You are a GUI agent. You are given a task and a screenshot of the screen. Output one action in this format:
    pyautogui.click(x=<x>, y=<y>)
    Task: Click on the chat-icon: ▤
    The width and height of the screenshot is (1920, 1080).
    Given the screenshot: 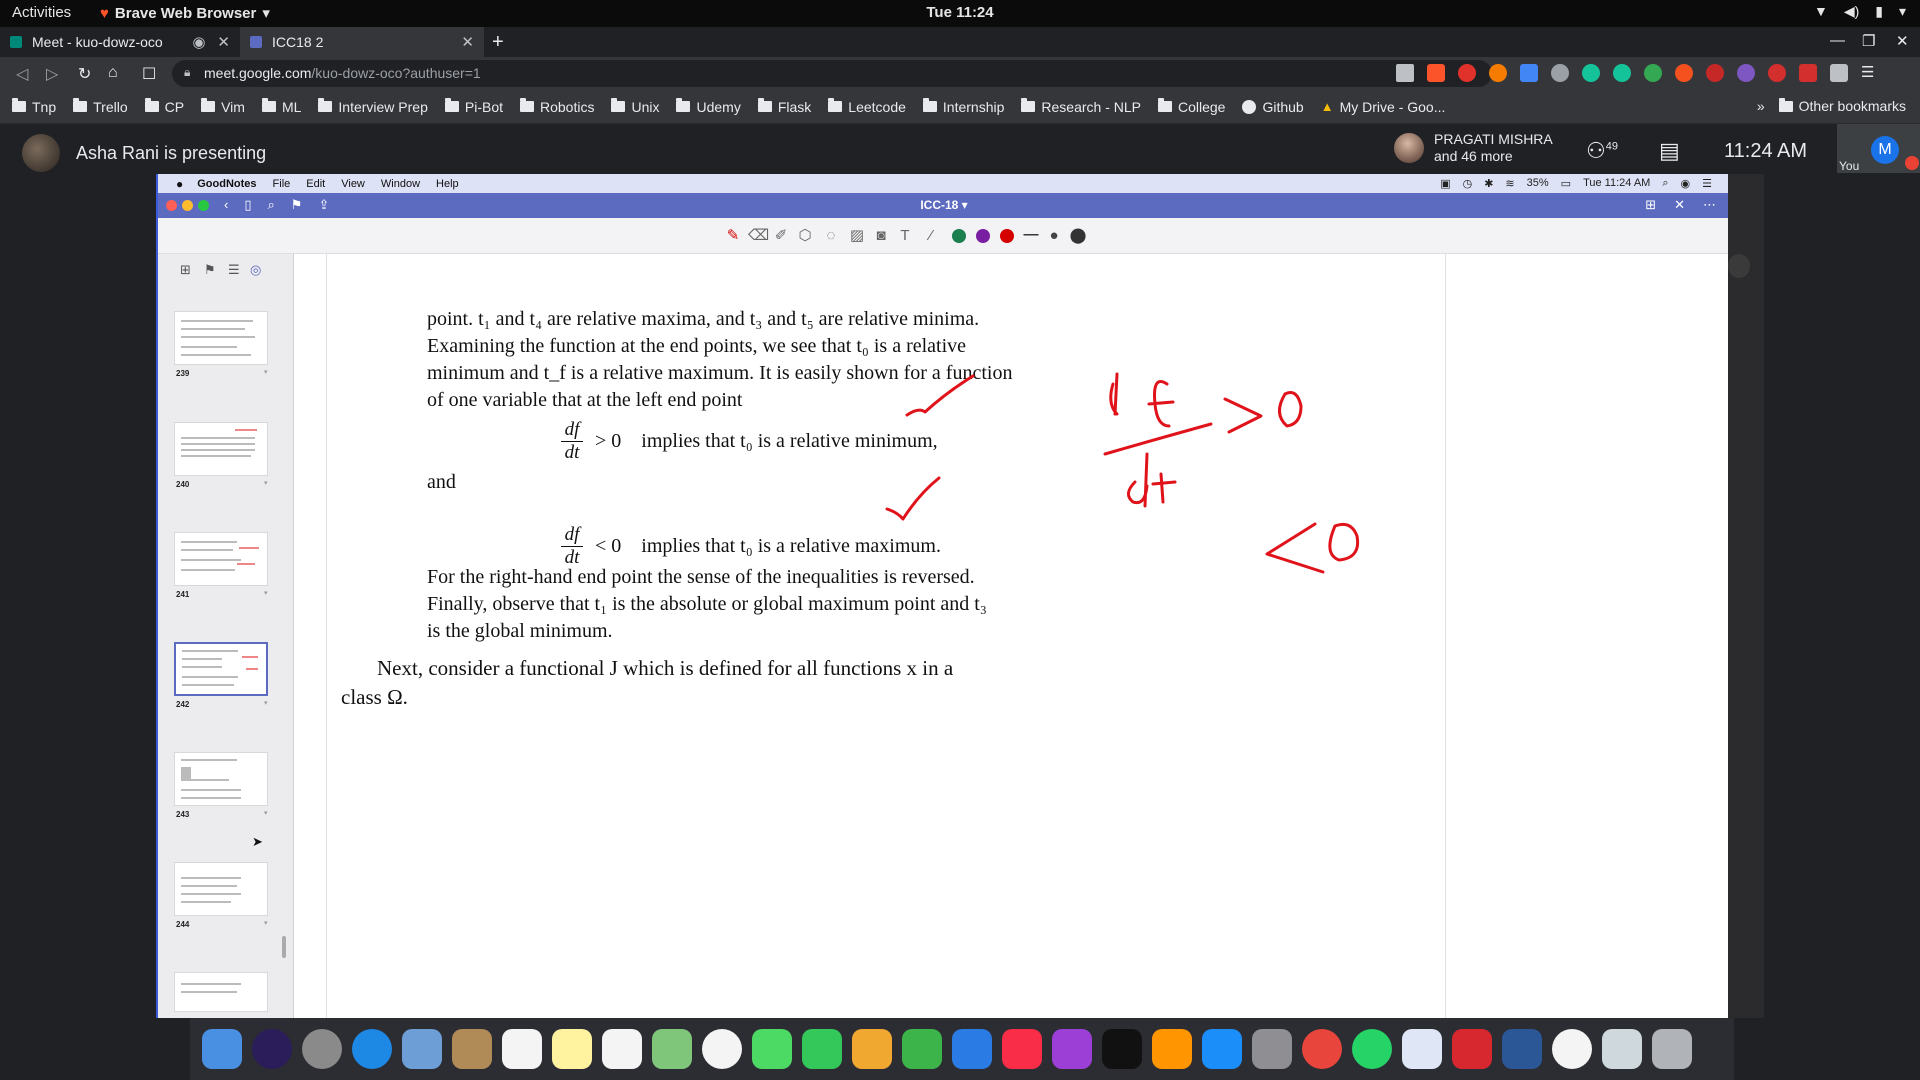 What is the action you would take?
    pyautogui.click(x=1669, y=151)
    